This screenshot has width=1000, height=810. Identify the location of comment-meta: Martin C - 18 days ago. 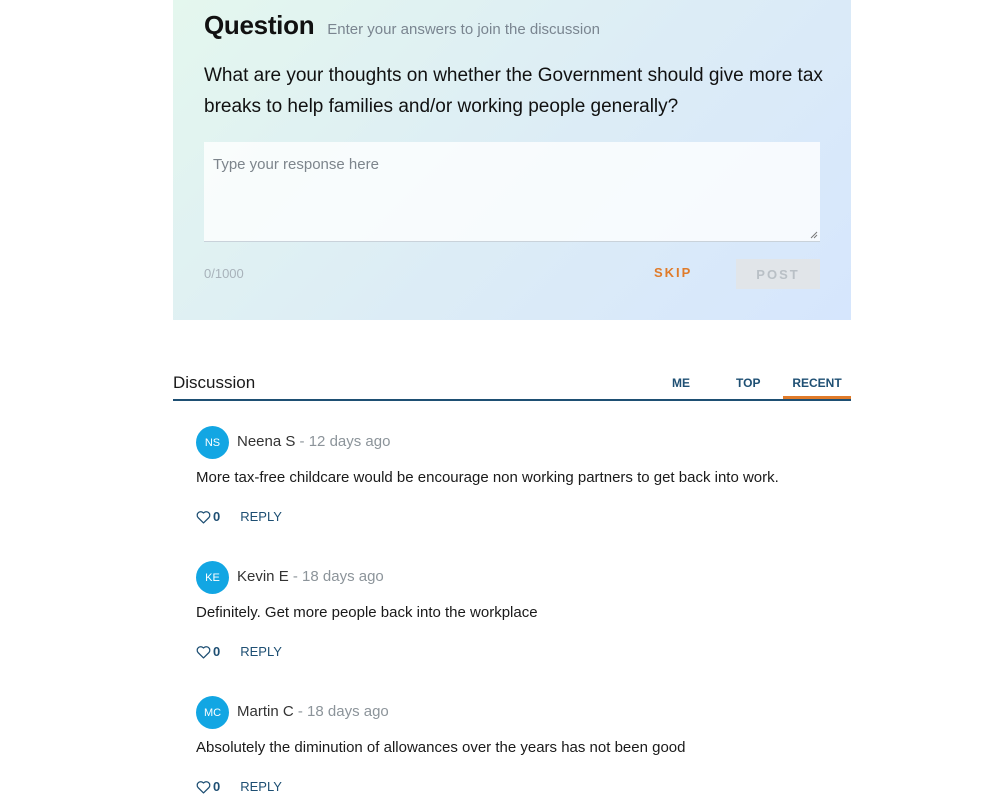
(313, 711).